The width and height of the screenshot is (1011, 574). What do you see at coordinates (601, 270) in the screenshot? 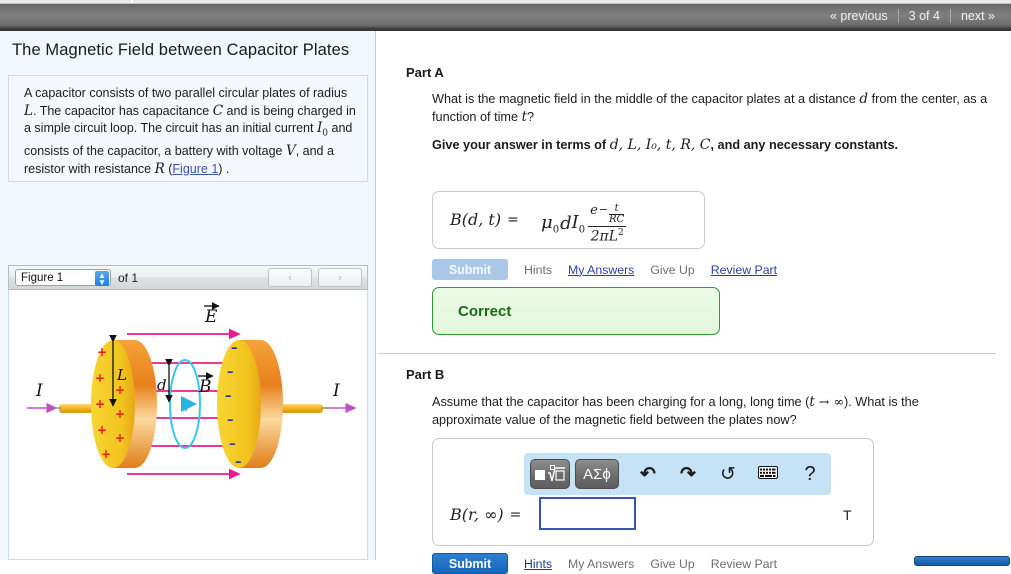
I see `part-a-my-answers-link: My Answers` at bounding box center [601, 270].